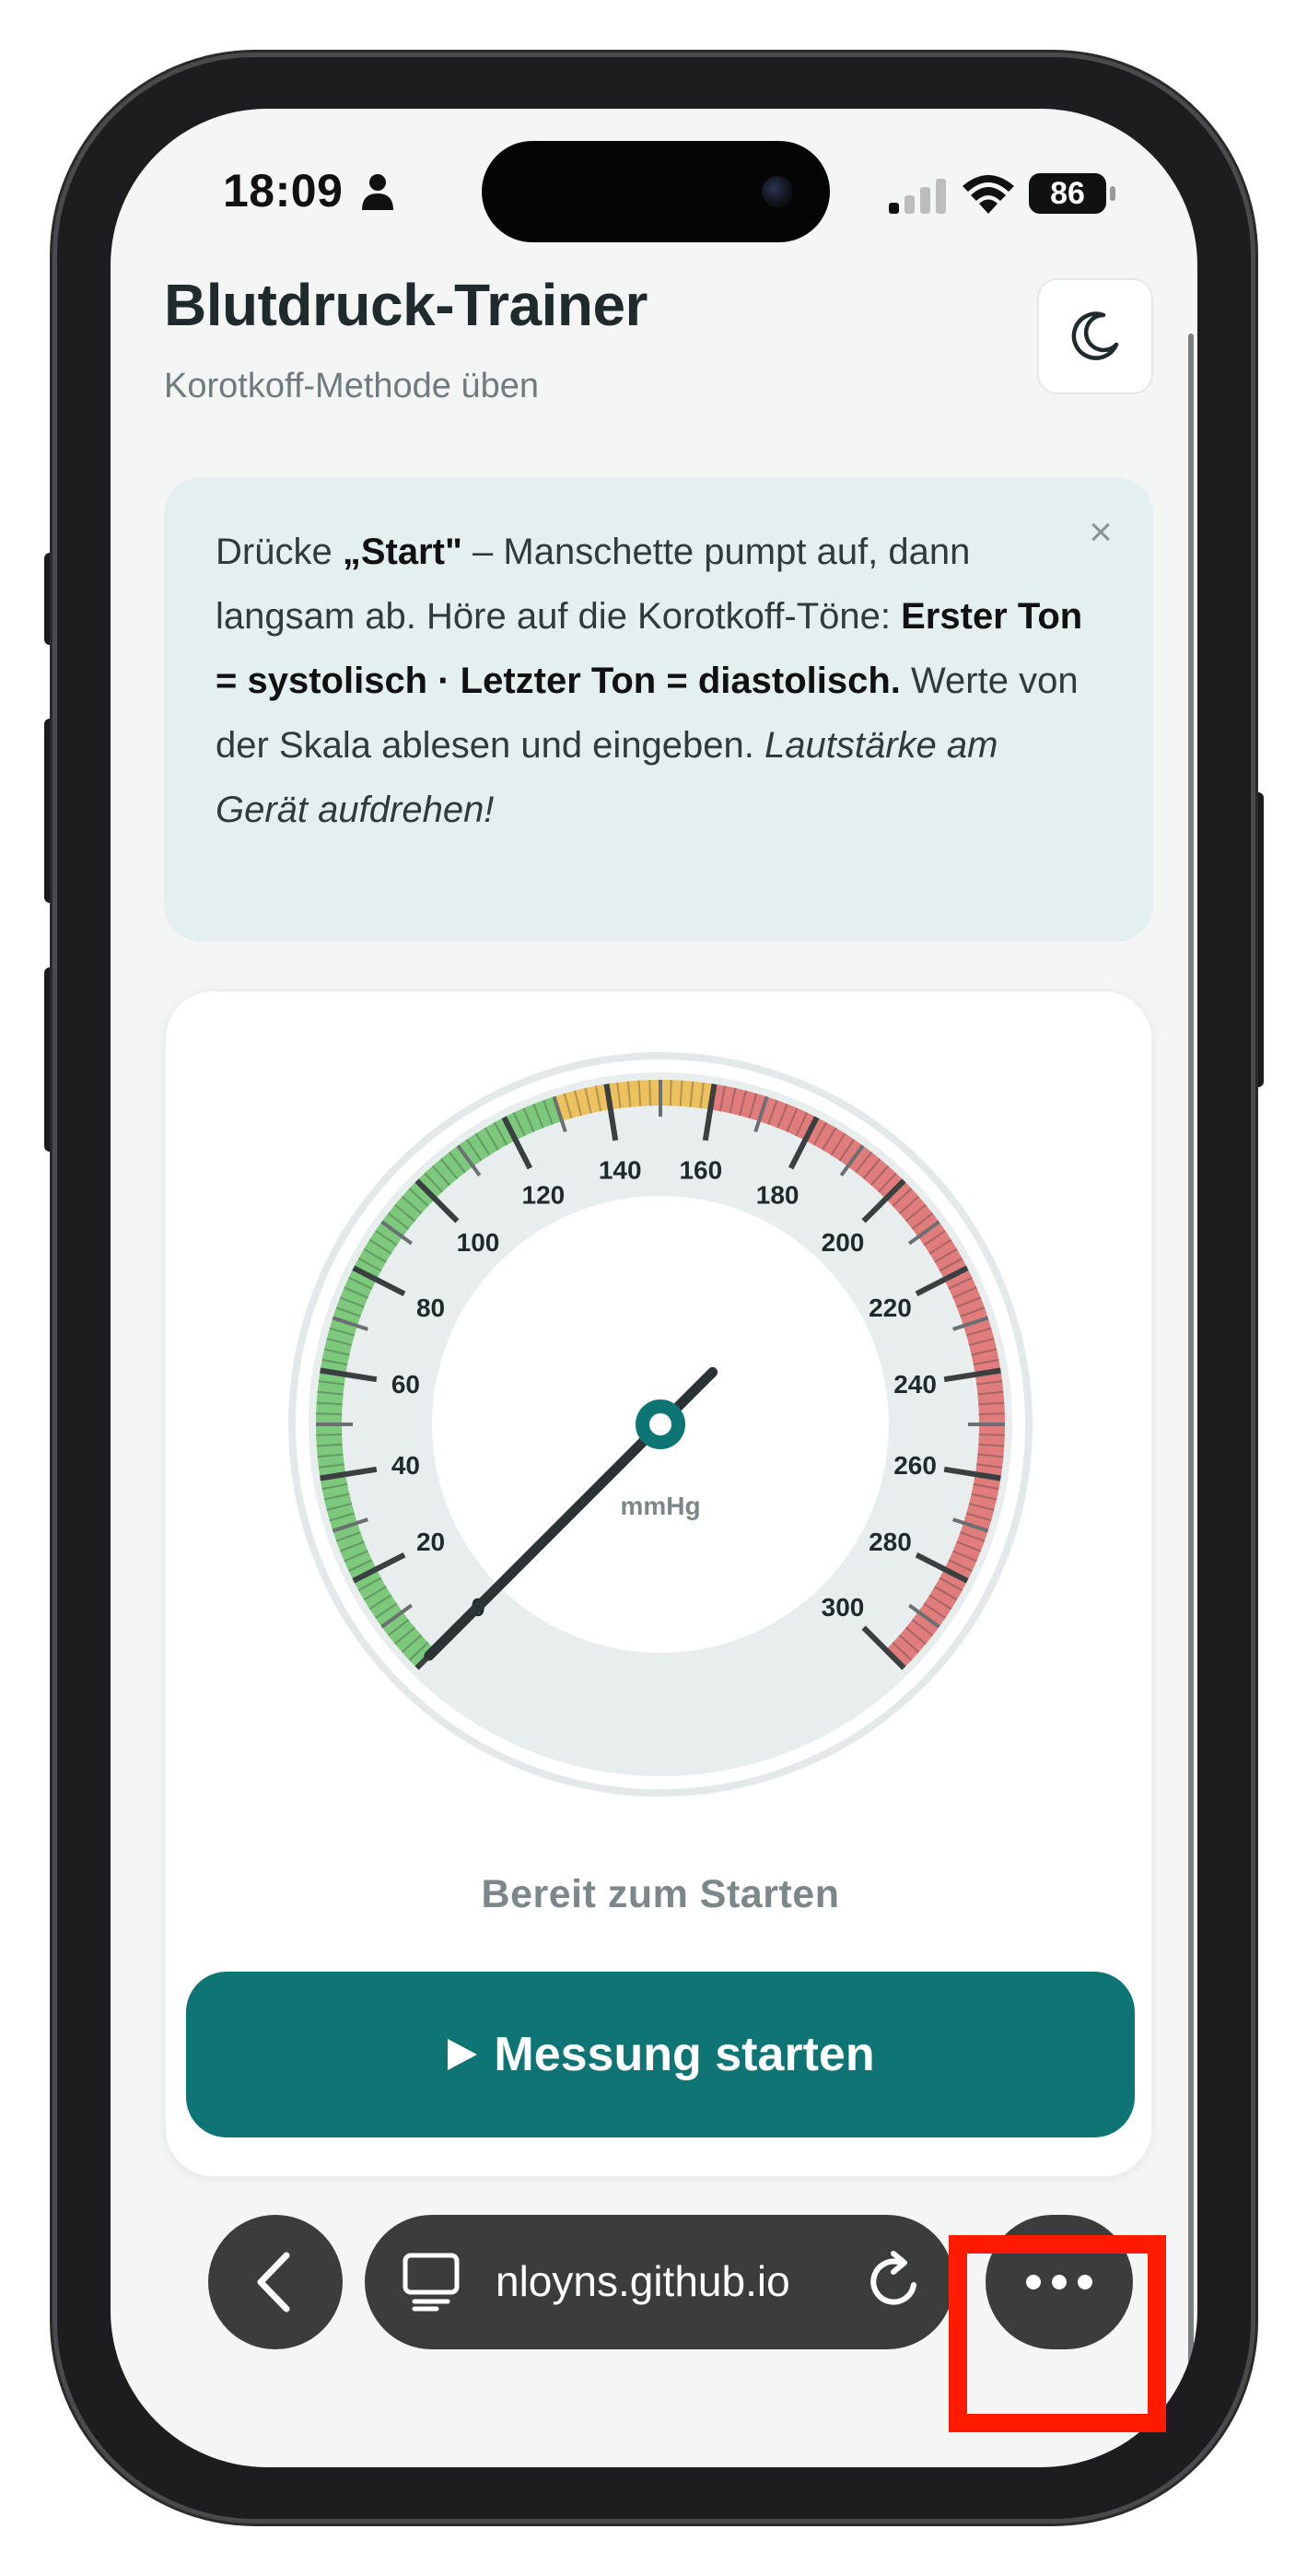 Image resolution: width=1307 pixels, height=2576 pixels. I want to click on battery-indicator: 86, so click(1073, 193).